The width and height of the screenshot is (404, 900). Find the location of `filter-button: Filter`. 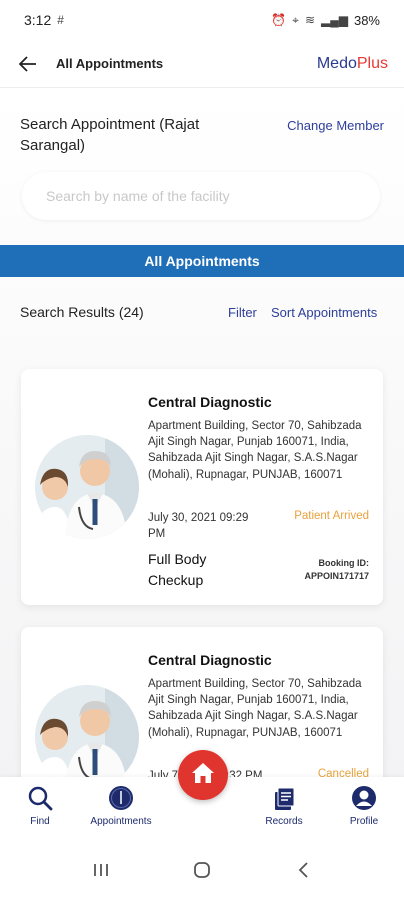

filter-button: Filter is located at coordinates (242, 312).